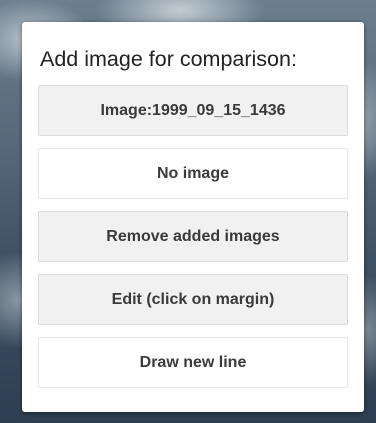  I want to click on edit-margin-button: Edit (click on margin), so click(193, 299).